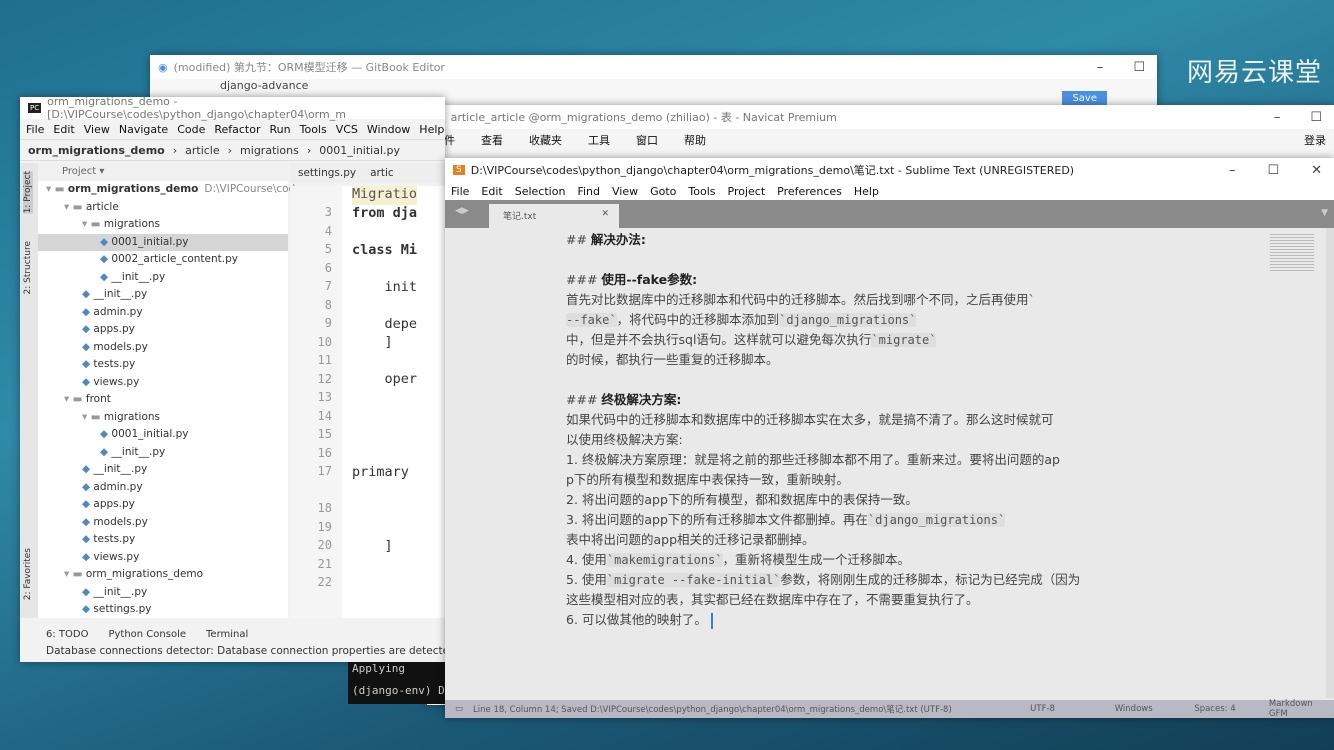 This screenshot has height=750, width=1334. What do you see at coordinates (462, 211) in the screenshot?
I see `nav-arrows-icon: ◀▶` at bounding box center [462, 211].